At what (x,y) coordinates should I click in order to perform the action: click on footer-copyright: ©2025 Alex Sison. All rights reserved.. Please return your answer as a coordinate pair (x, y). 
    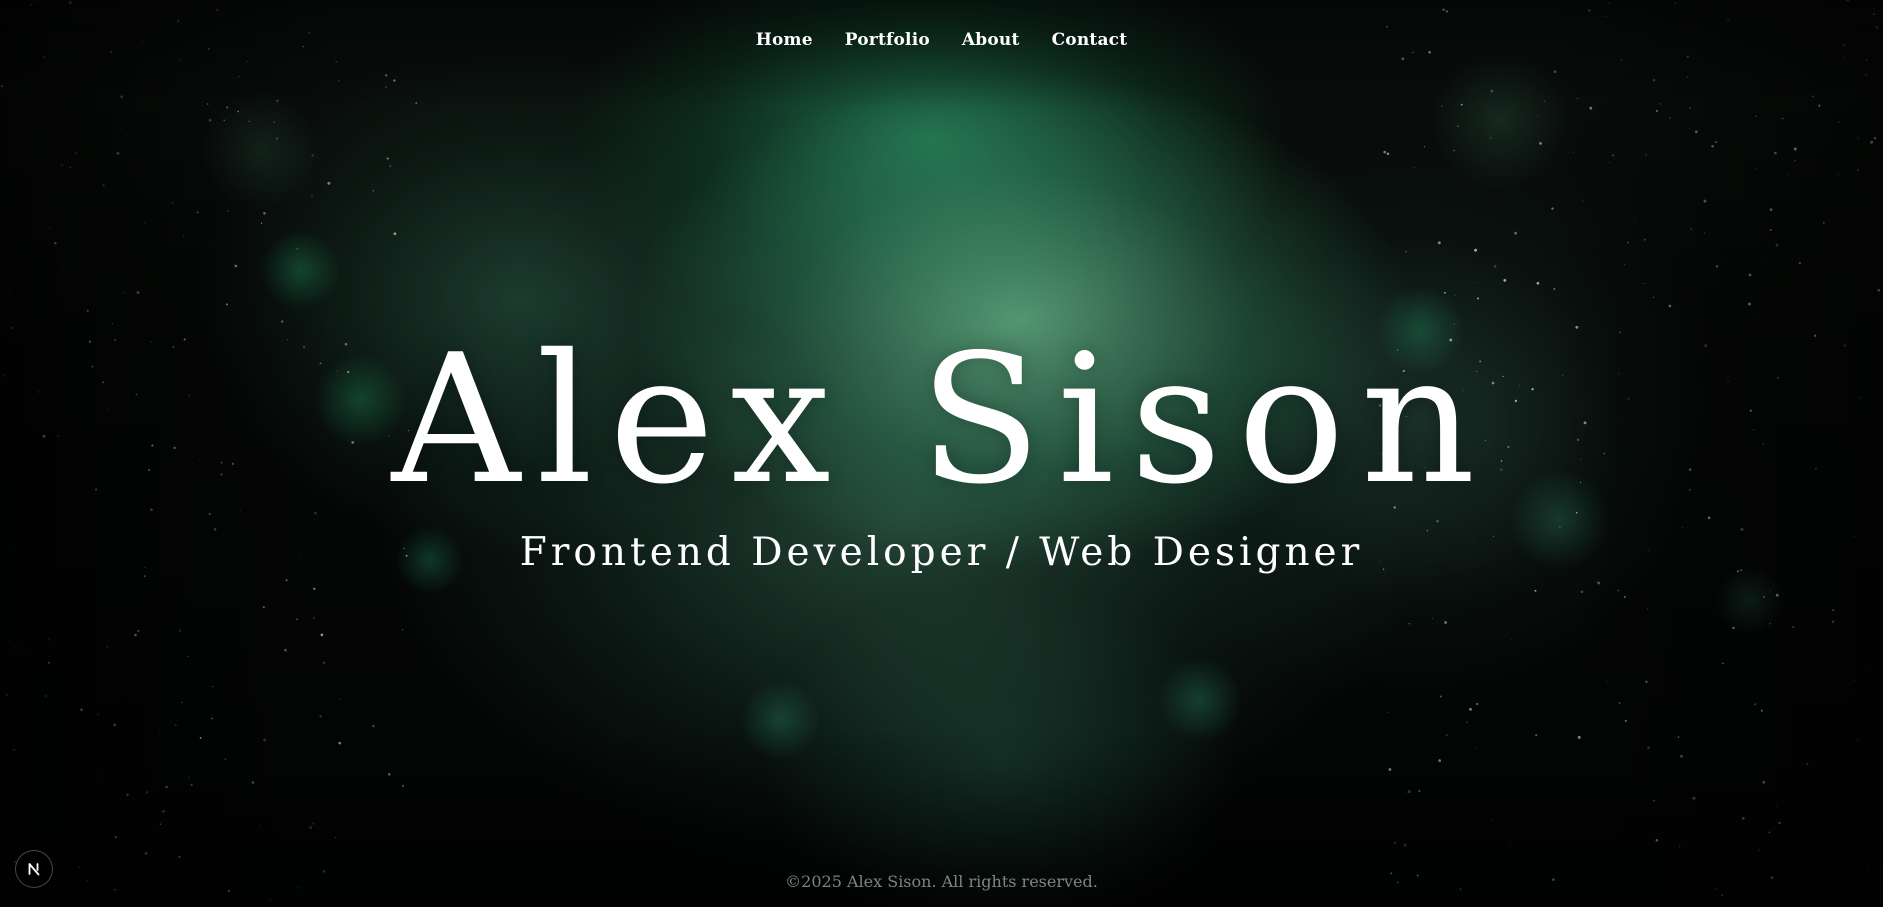
    Looking at the image, I should click on (941, 881).